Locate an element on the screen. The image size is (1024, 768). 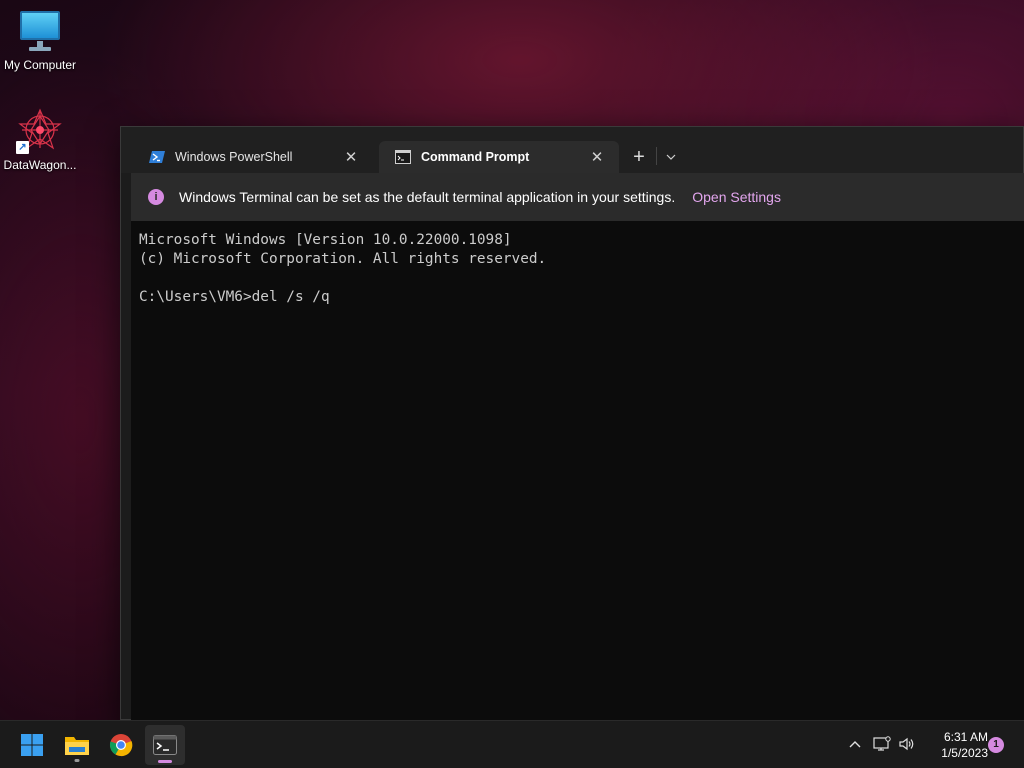
console-prompt: C:\Users\VM6>del /s /q is located at coordinates (234, 297).